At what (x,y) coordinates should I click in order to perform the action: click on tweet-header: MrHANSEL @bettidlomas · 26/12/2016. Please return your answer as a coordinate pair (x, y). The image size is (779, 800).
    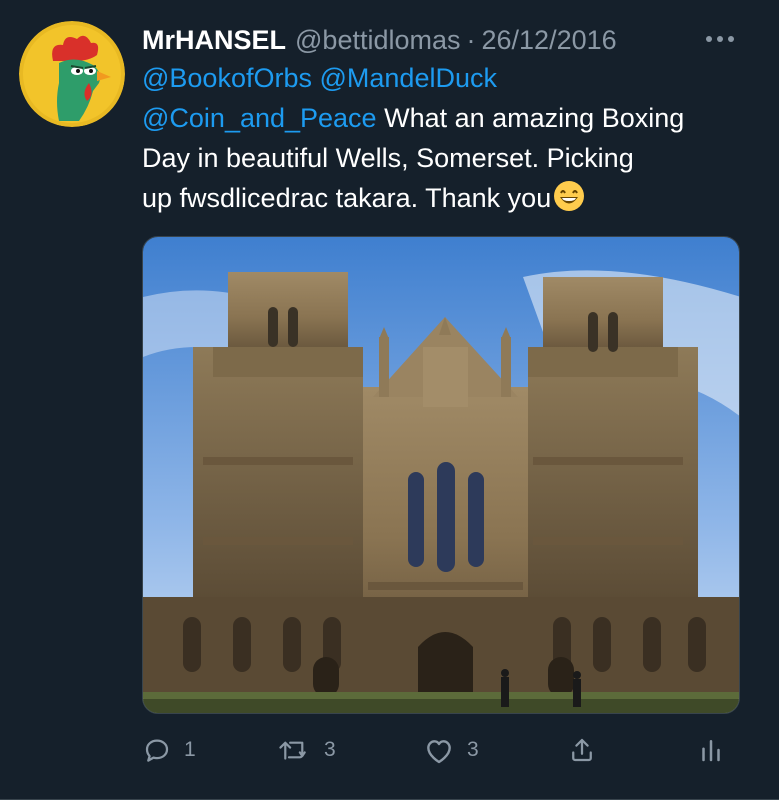
    Looking at the image, I should click on (440, 40).